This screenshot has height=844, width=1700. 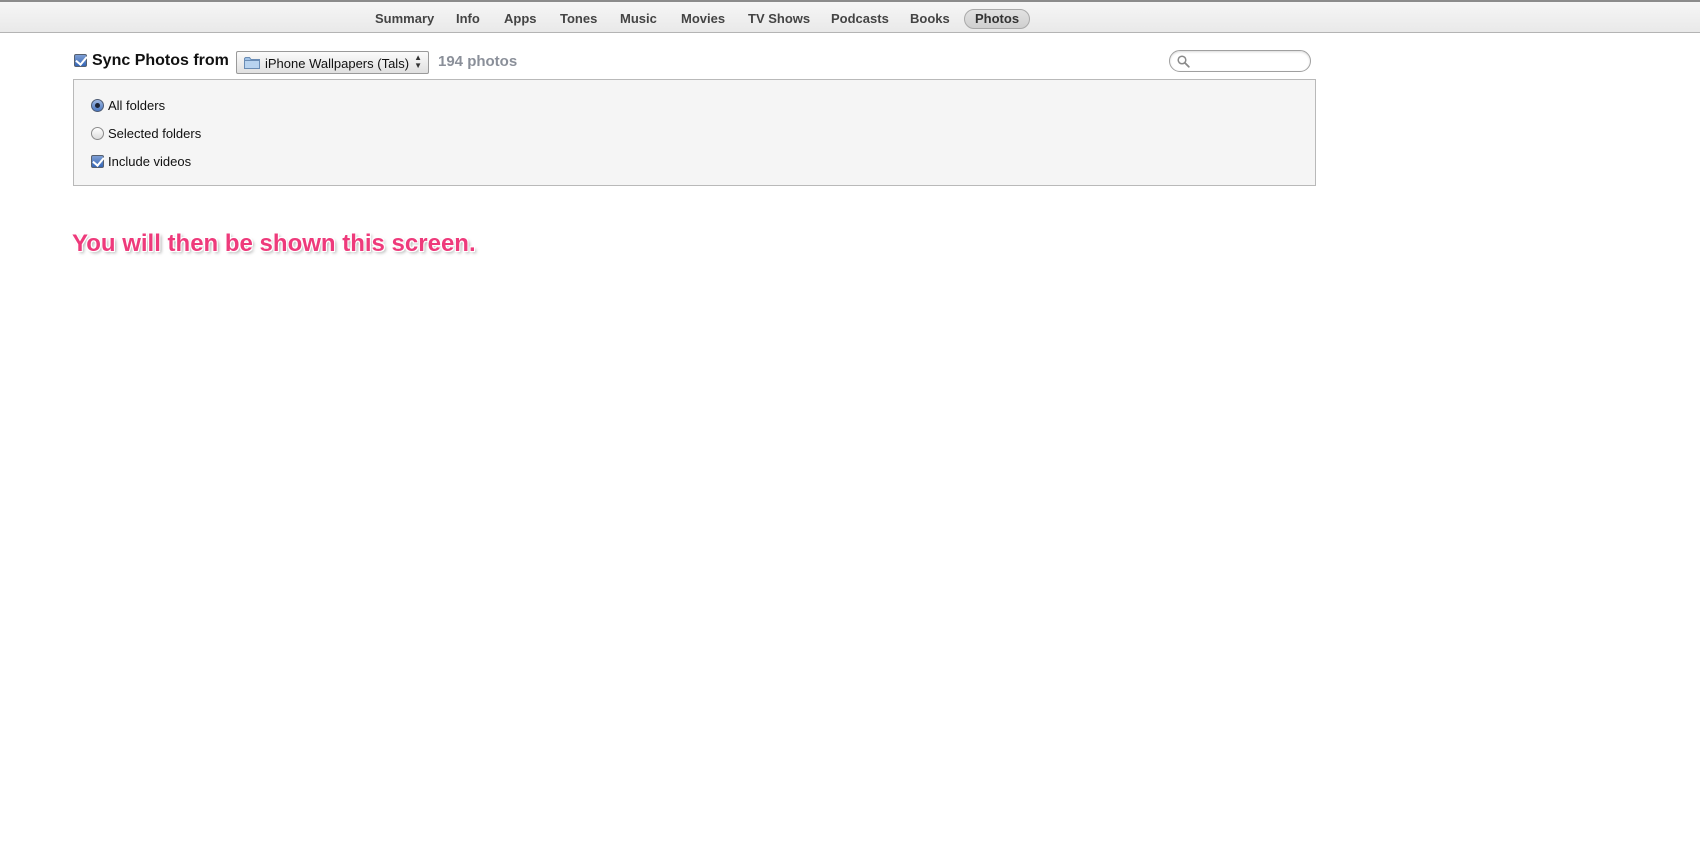 I want to click on tab-summary: Summary, so click(x=404, y=19).